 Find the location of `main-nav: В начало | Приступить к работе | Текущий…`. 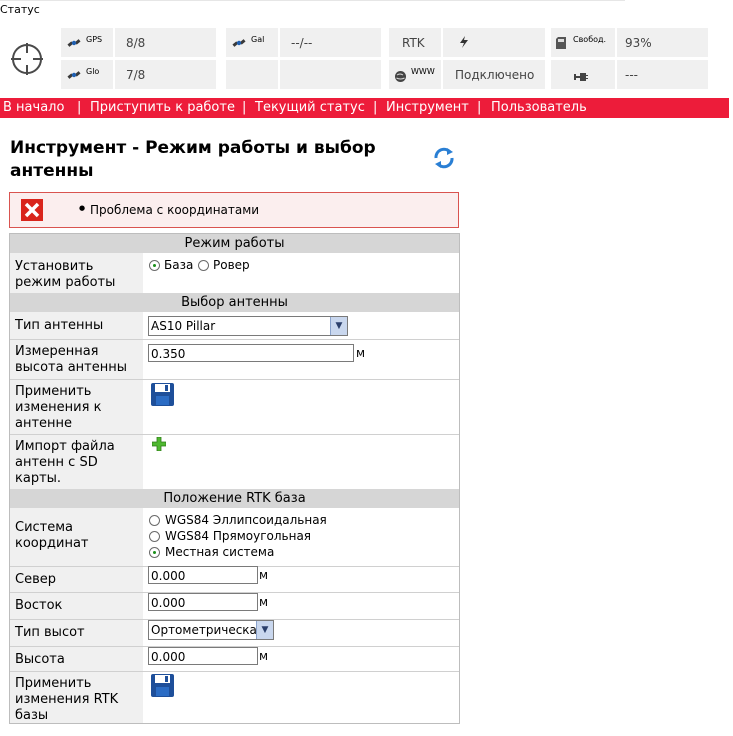

main-nav: В начало | Приступить к работе | Текущий… is located at coordinates (364, 108).